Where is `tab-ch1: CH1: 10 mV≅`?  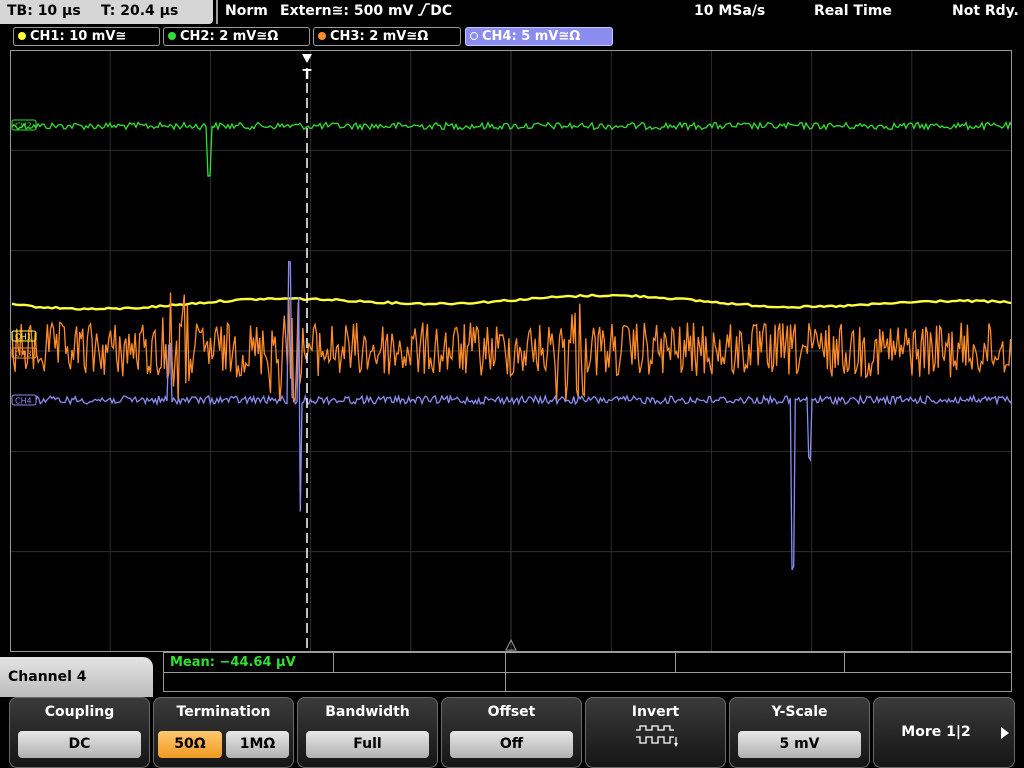
tab-ch1: CH1: 10 mV≅ is located at coordinates (86, 36).